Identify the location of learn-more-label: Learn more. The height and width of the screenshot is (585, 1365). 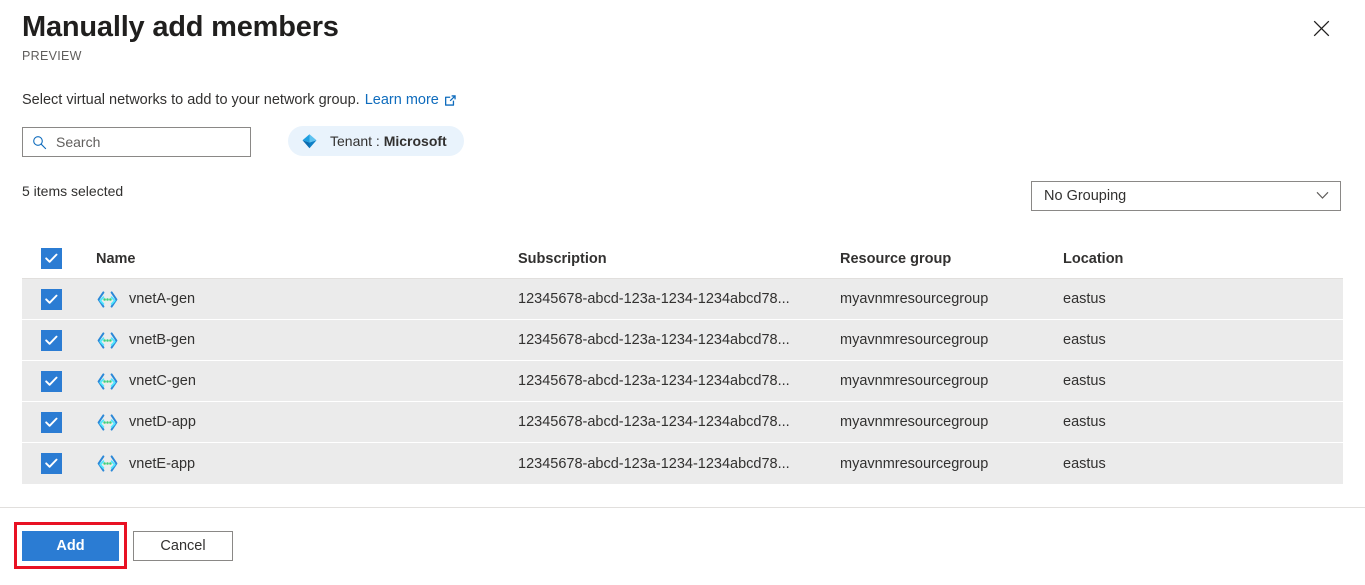
(401, 100).